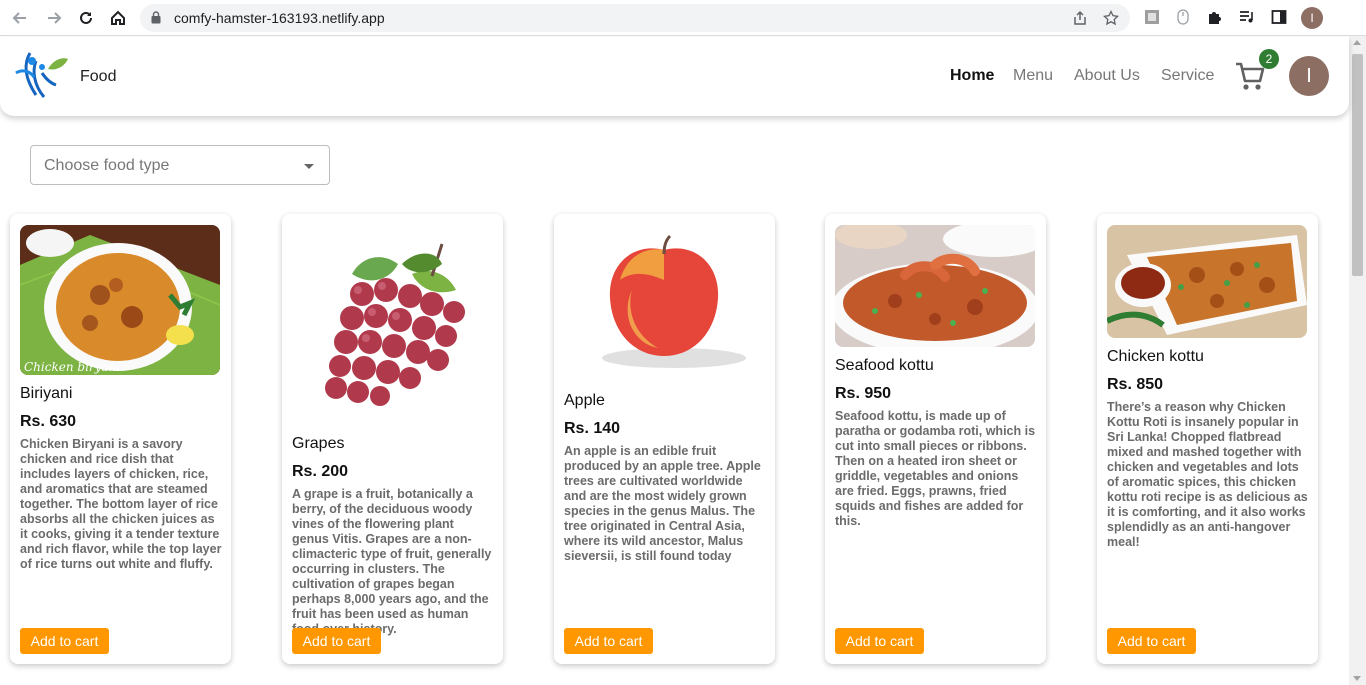  What do you see at coordinates (674, 76) in the screenshot?
I see `app-header: Food Home Menu About Us Service 2 I` at bounding box center [674, 76].